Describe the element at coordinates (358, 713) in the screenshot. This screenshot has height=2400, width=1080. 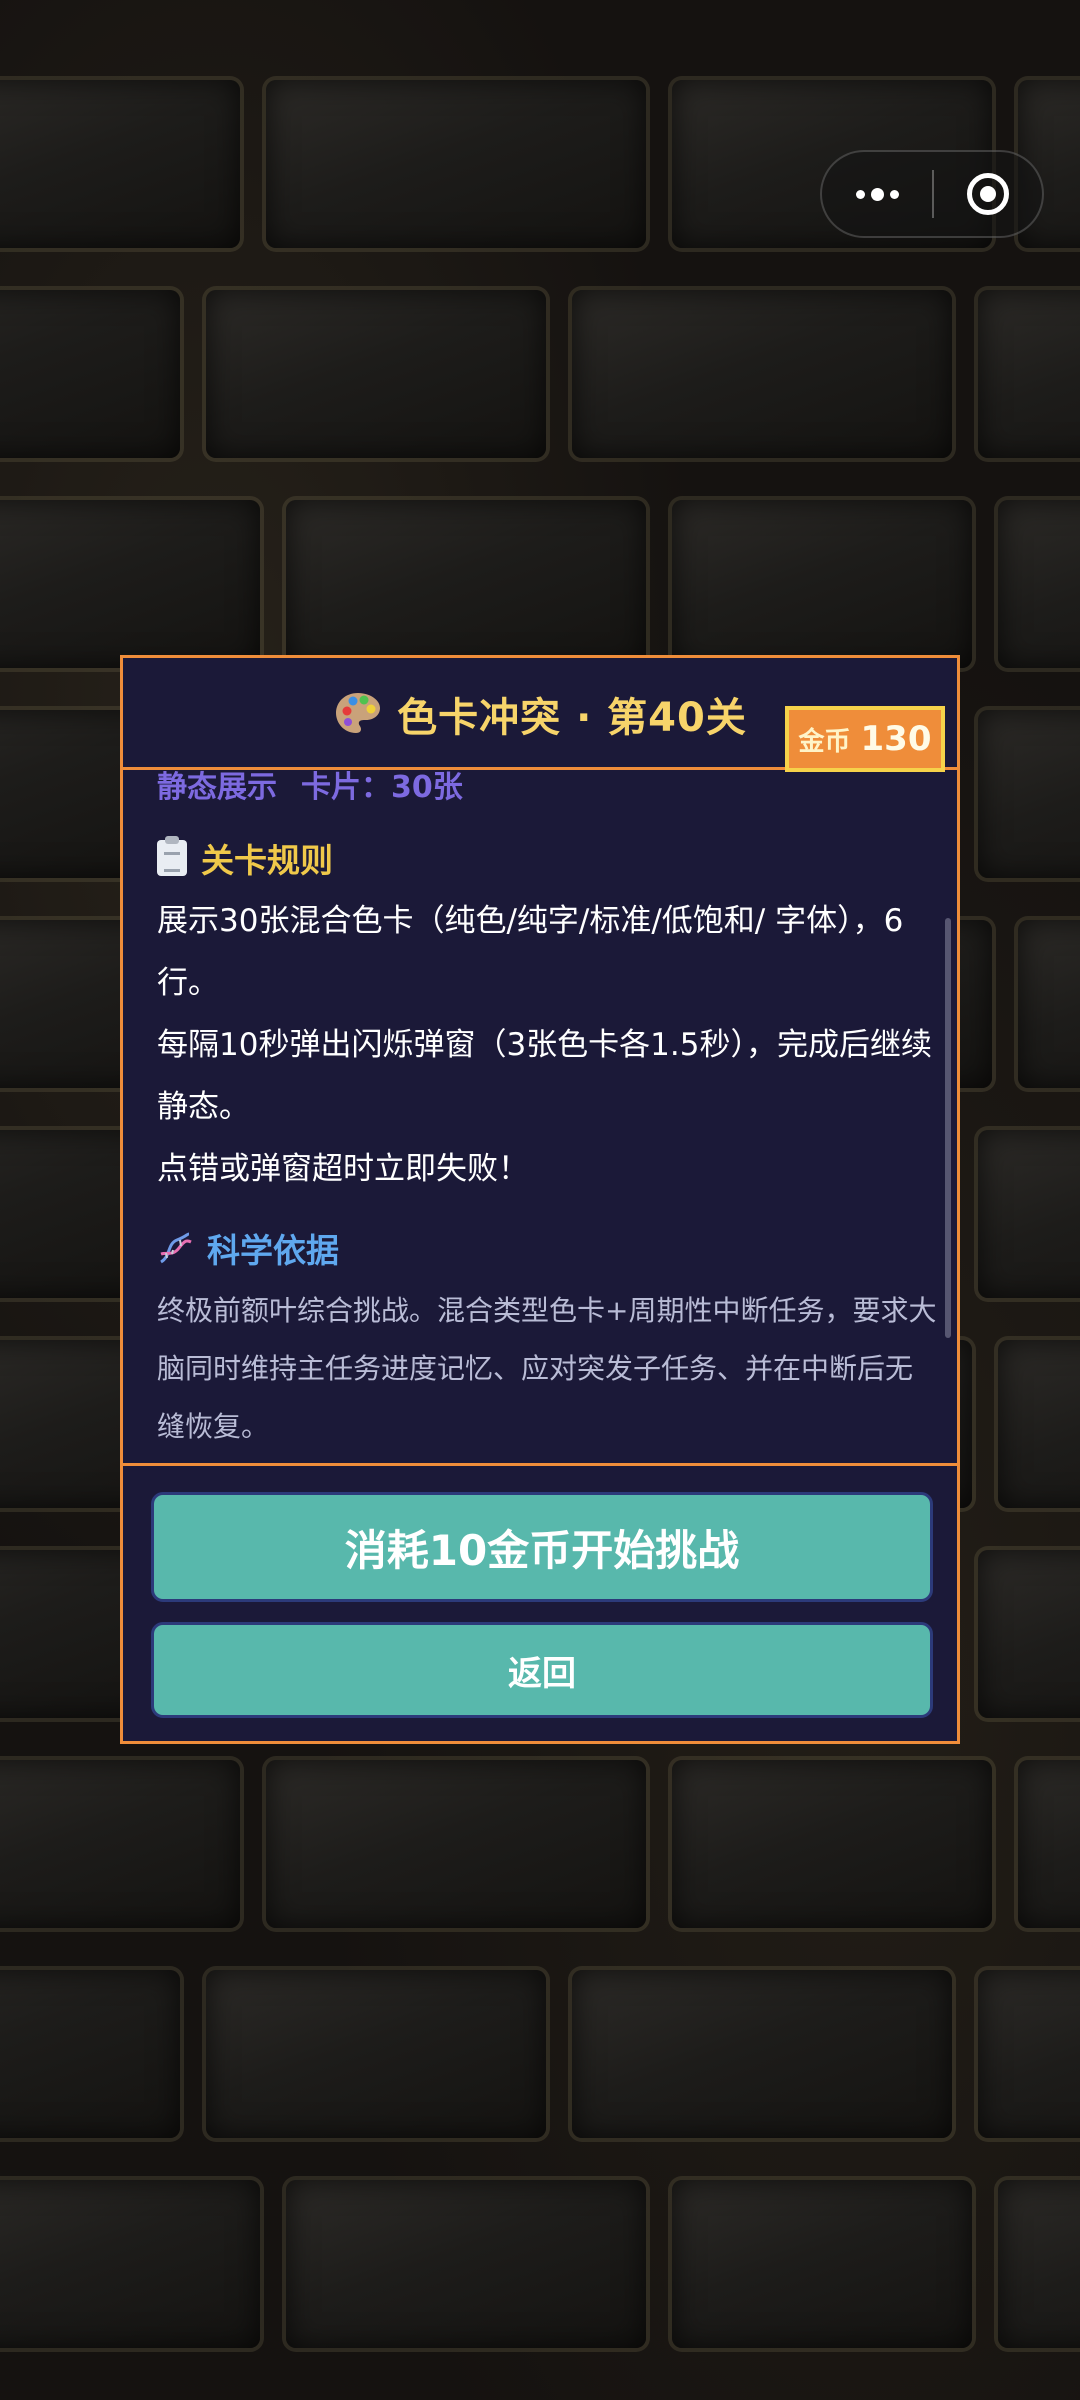
I see `palette-icon` at that location.